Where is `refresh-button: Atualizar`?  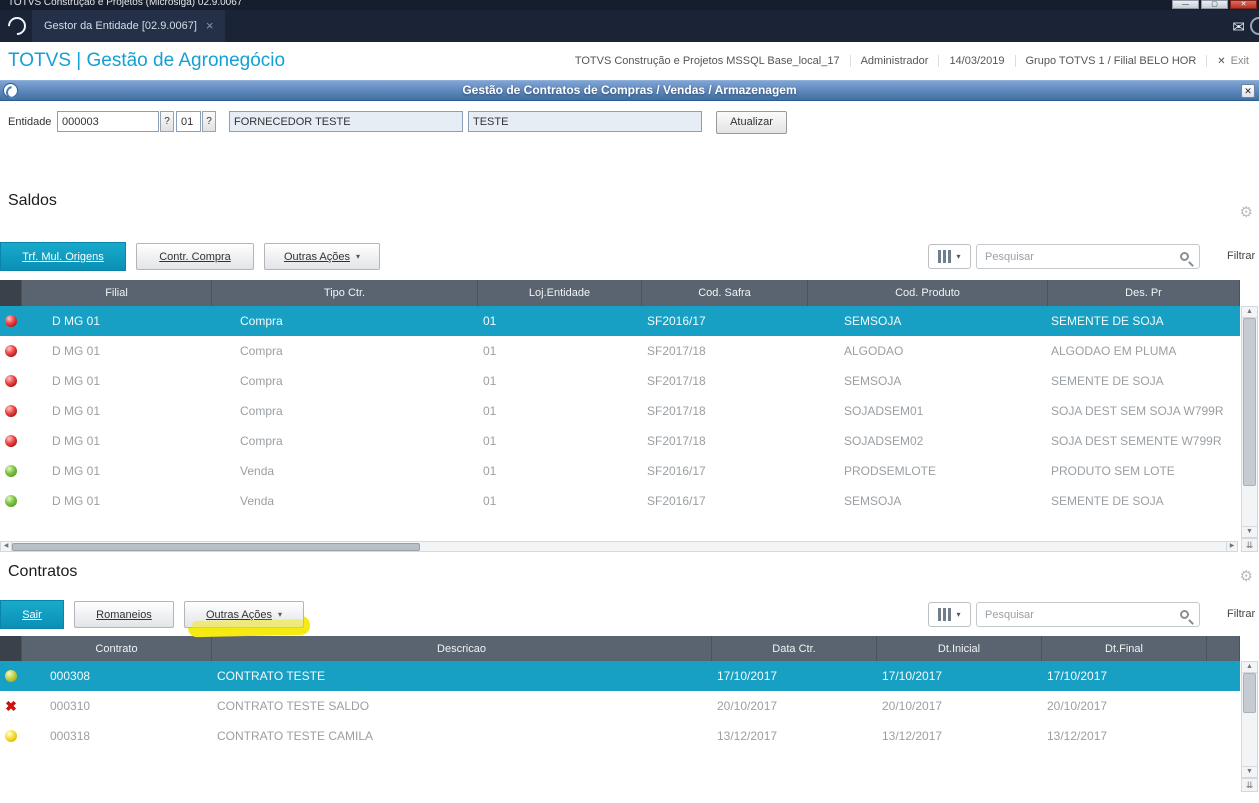
refresh-button: Atualizar is located at coordinates (751, 122).